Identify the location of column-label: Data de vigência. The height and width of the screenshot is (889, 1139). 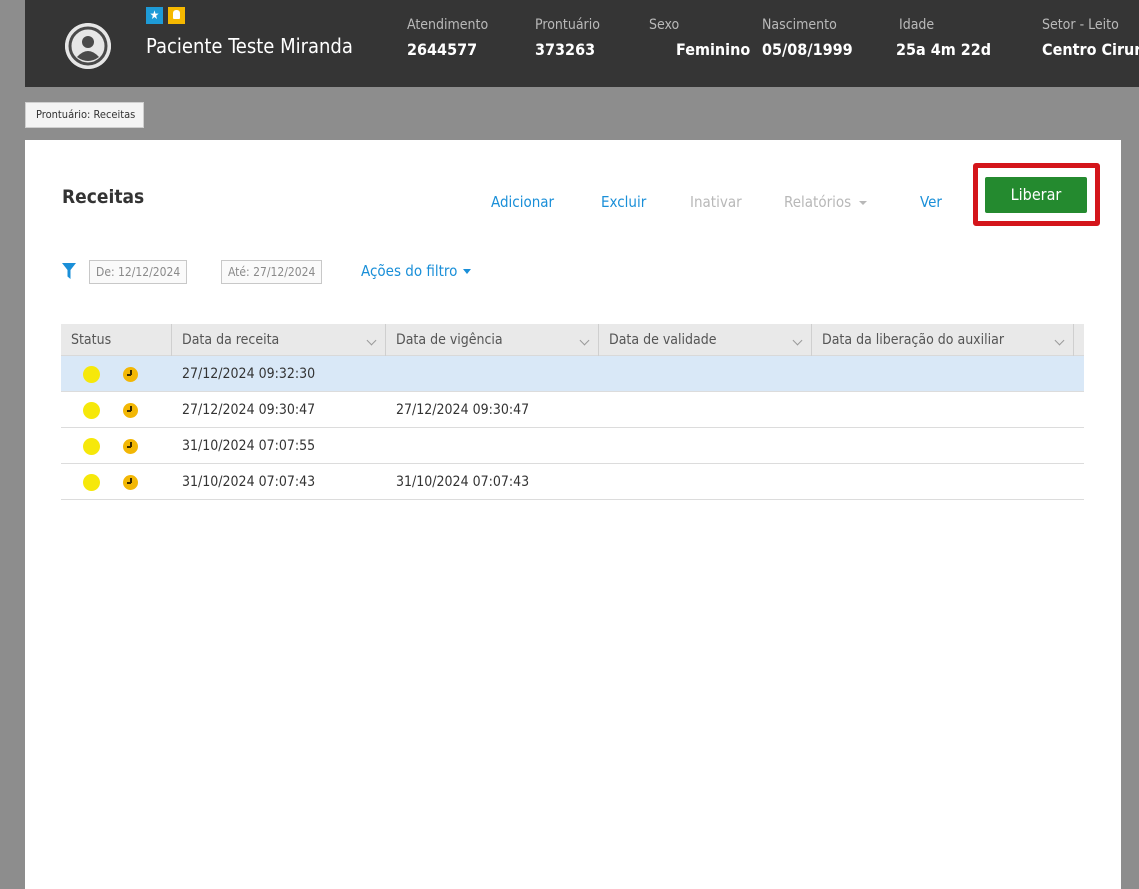
(449, 340).